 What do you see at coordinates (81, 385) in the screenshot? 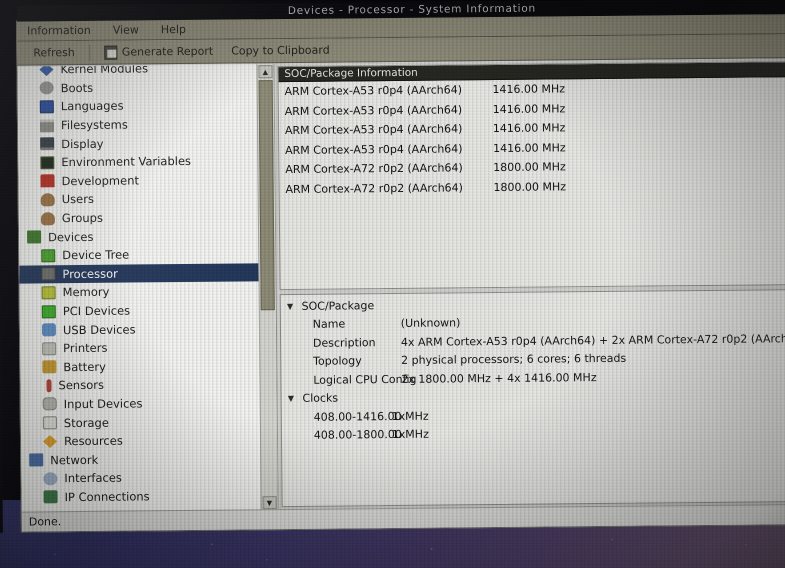
I see `sidebar-item-label: Sensors` at bounding box center [81, 385].